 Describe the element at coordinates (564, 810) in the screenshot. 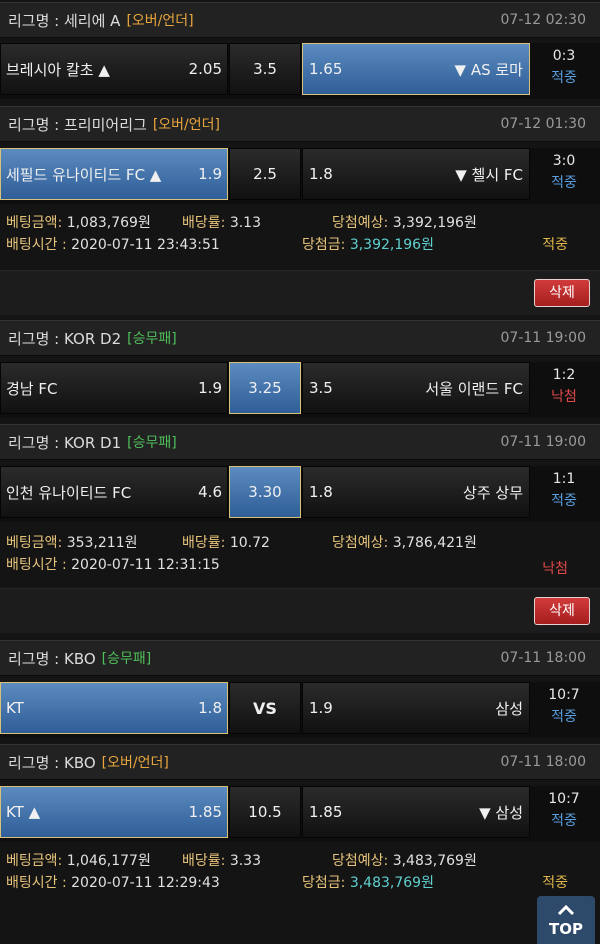

I see `match-result: 10:7 적중` at that location.